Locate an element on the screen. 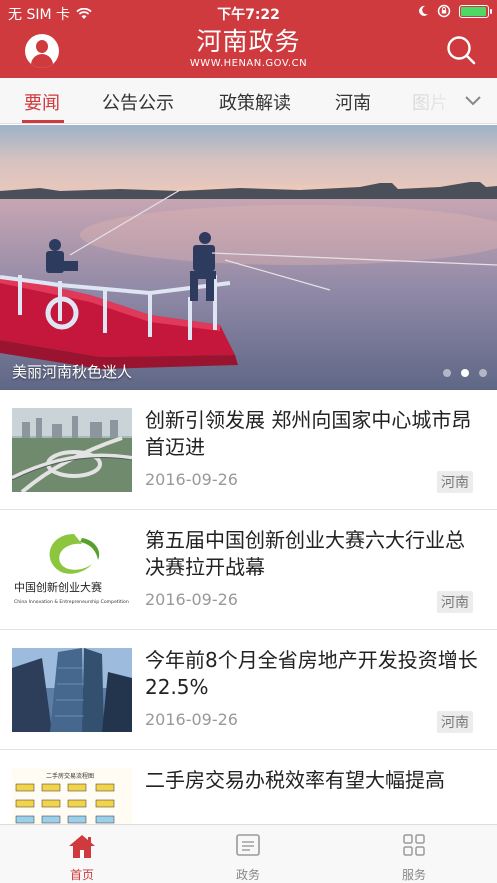 Image resolution: width=497 pixels, height=883 pixels. tabbar-government: 政务 is located at coordinates (248, 854).